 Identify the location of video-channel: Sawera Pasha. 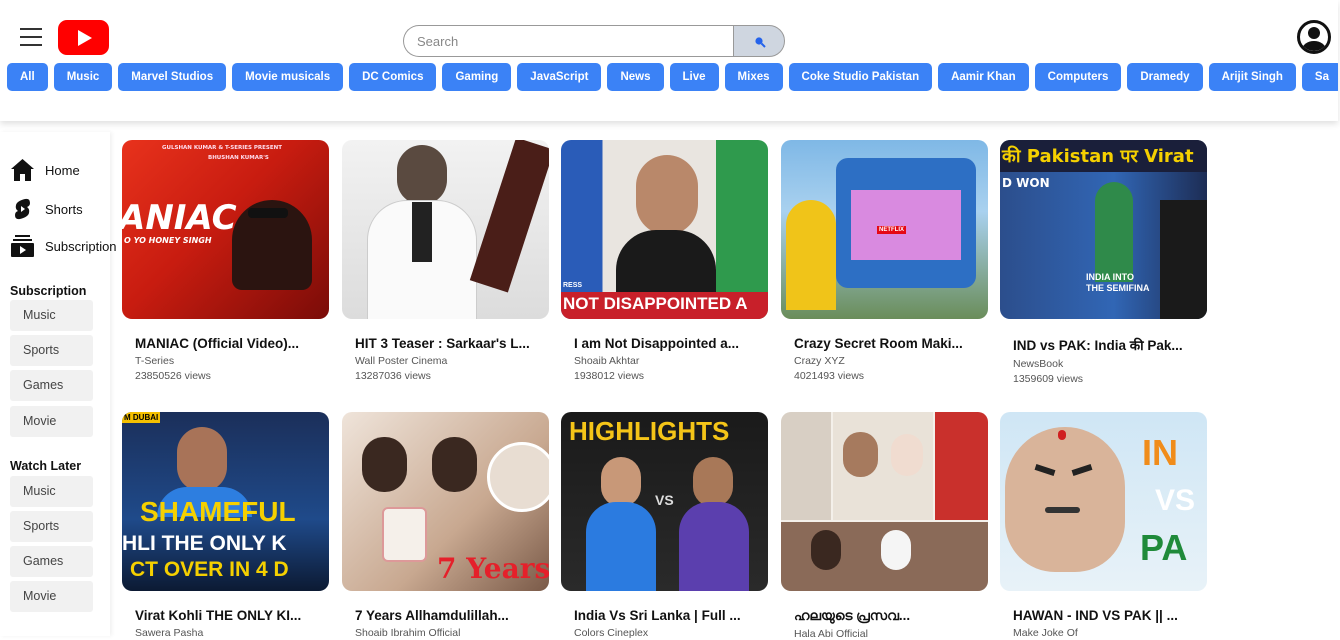
(225, 633).